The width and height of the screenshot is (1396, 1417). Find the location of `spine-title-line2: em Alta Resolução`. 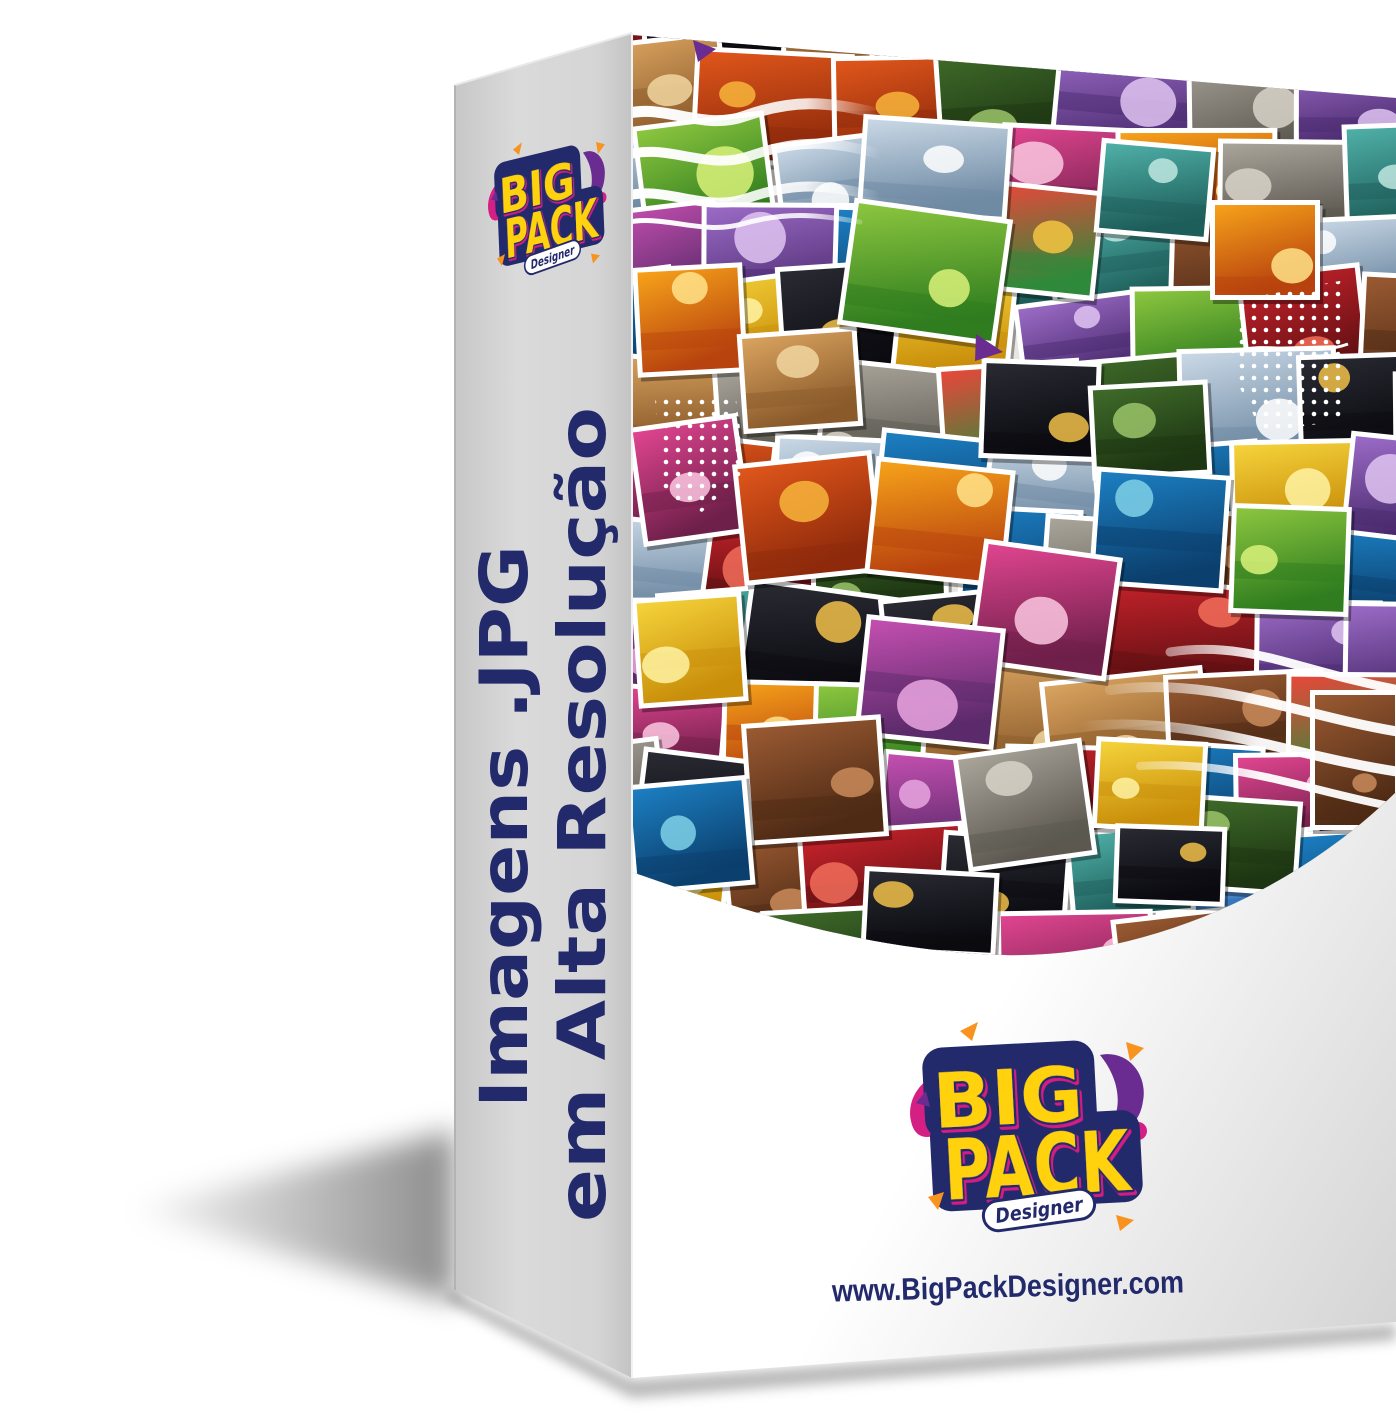

spine-title-line2: em Alta Resolução is located at coordinates (582, 814).